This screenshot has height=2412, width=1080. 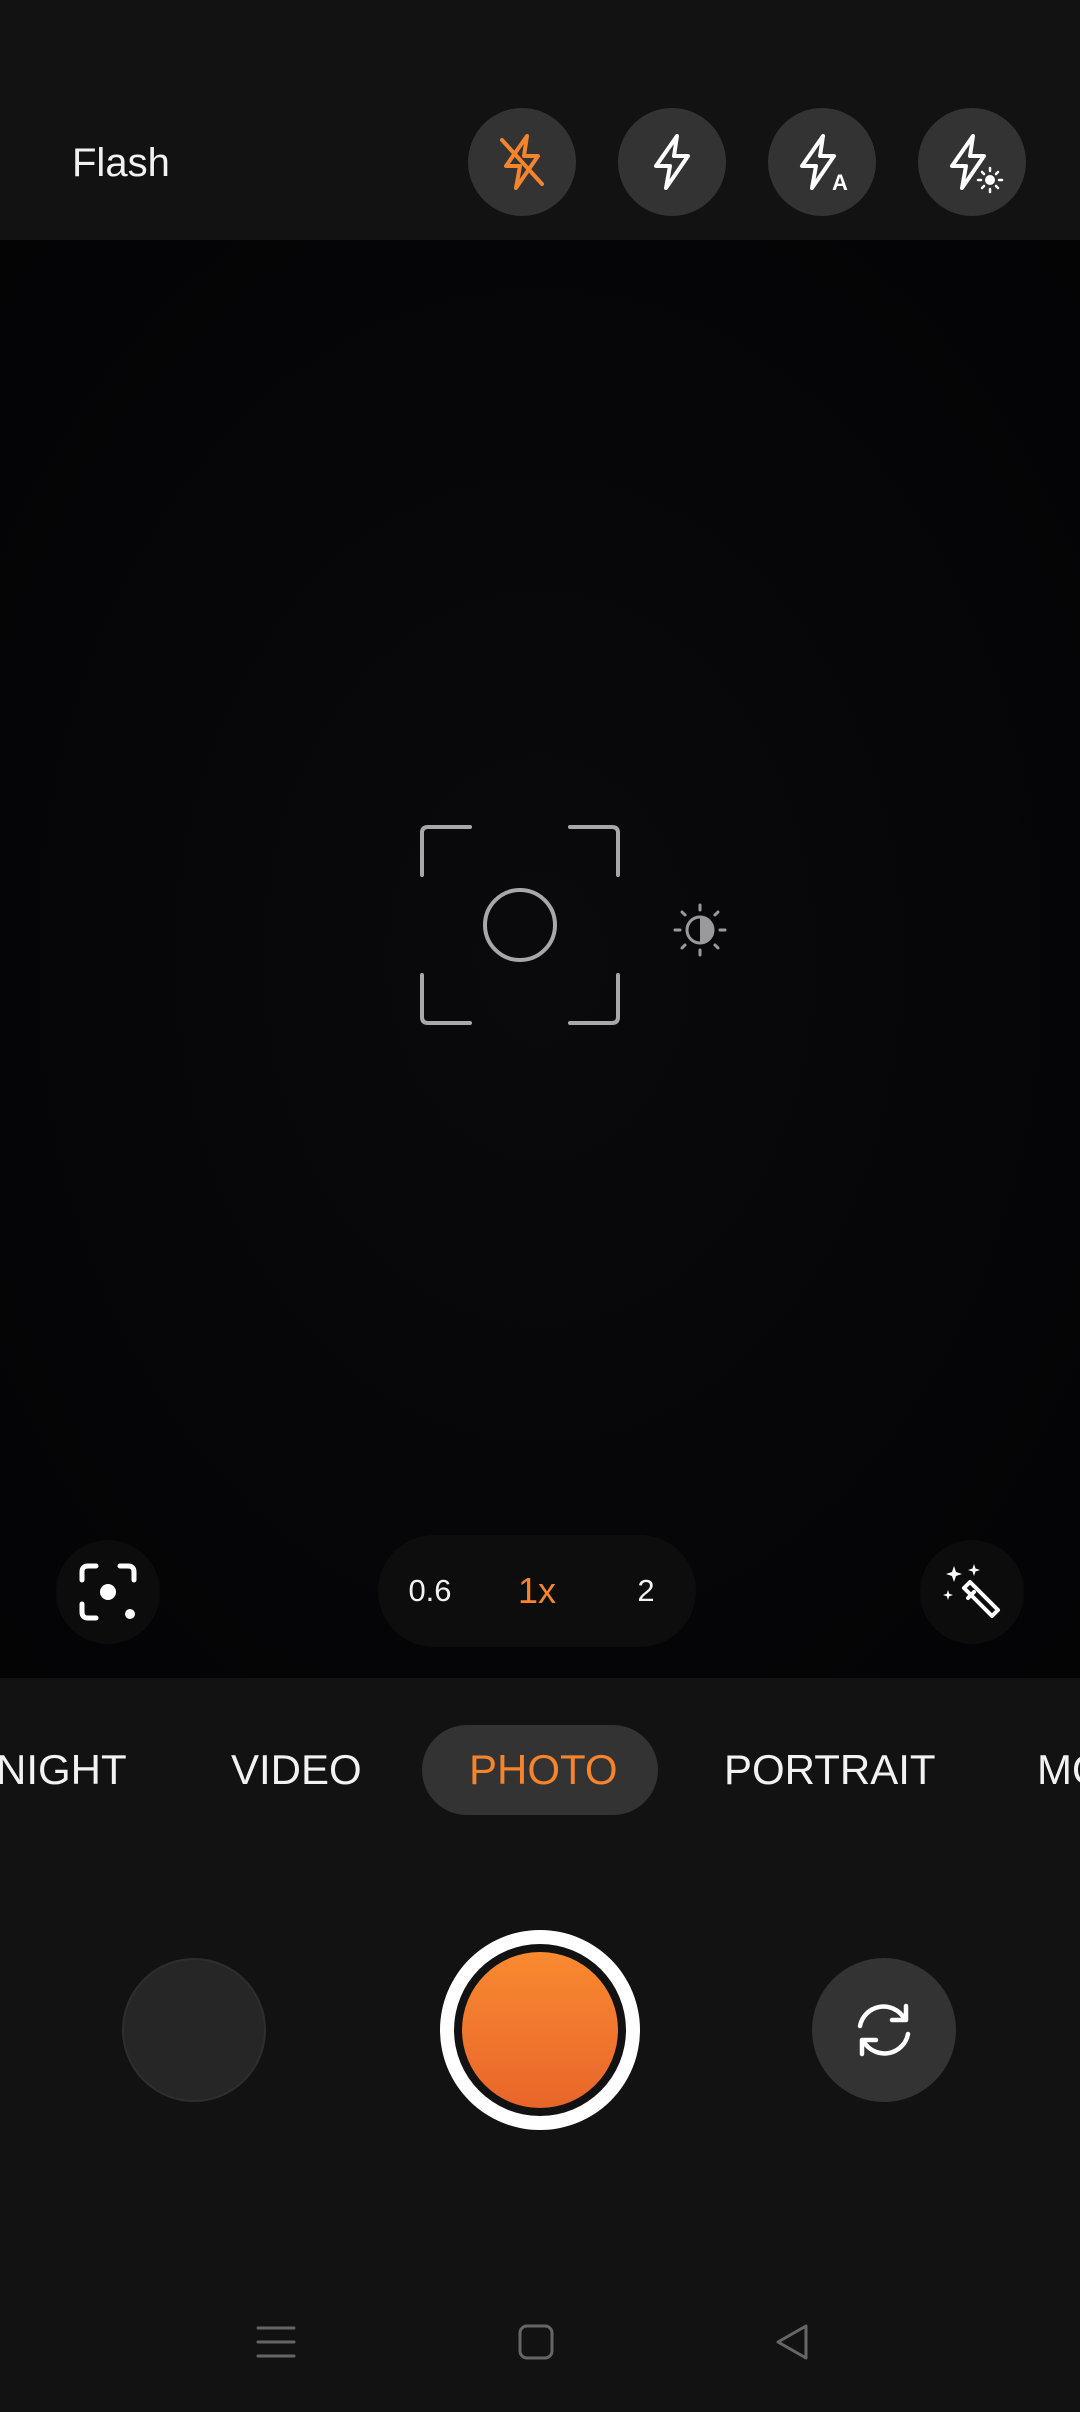 I want to click on shutter-core, so click(x=540, y=2030).